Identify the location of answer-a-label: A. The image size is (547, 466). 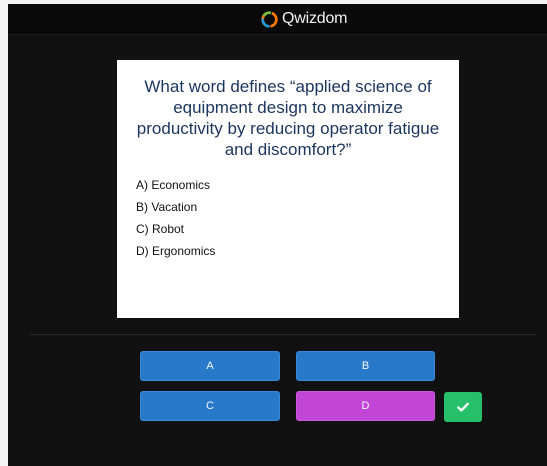
(210, 366).